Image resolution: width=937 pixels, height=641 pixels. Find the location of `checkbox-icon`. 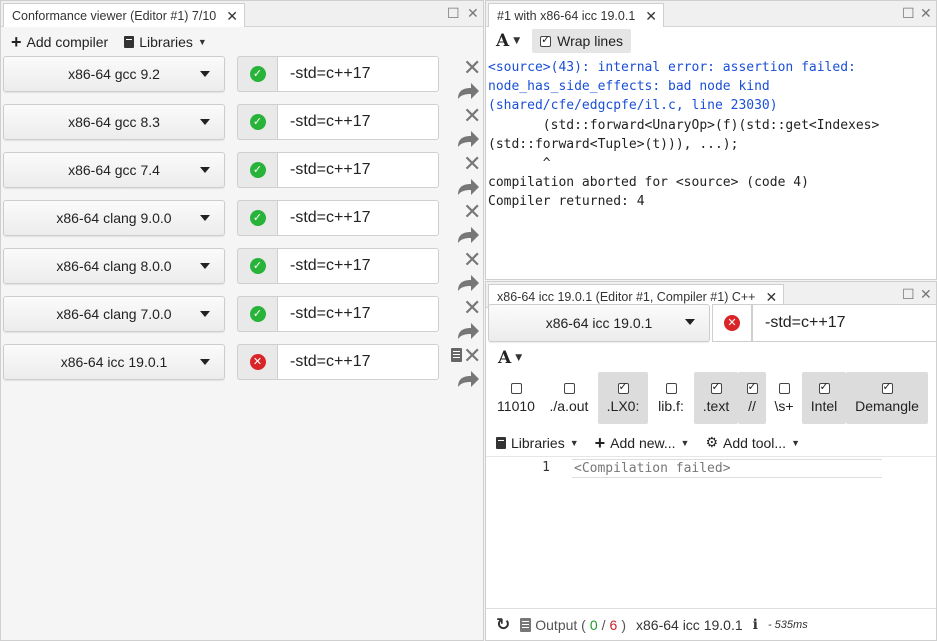

checkbox-icon is located at coordinates (516, 388).